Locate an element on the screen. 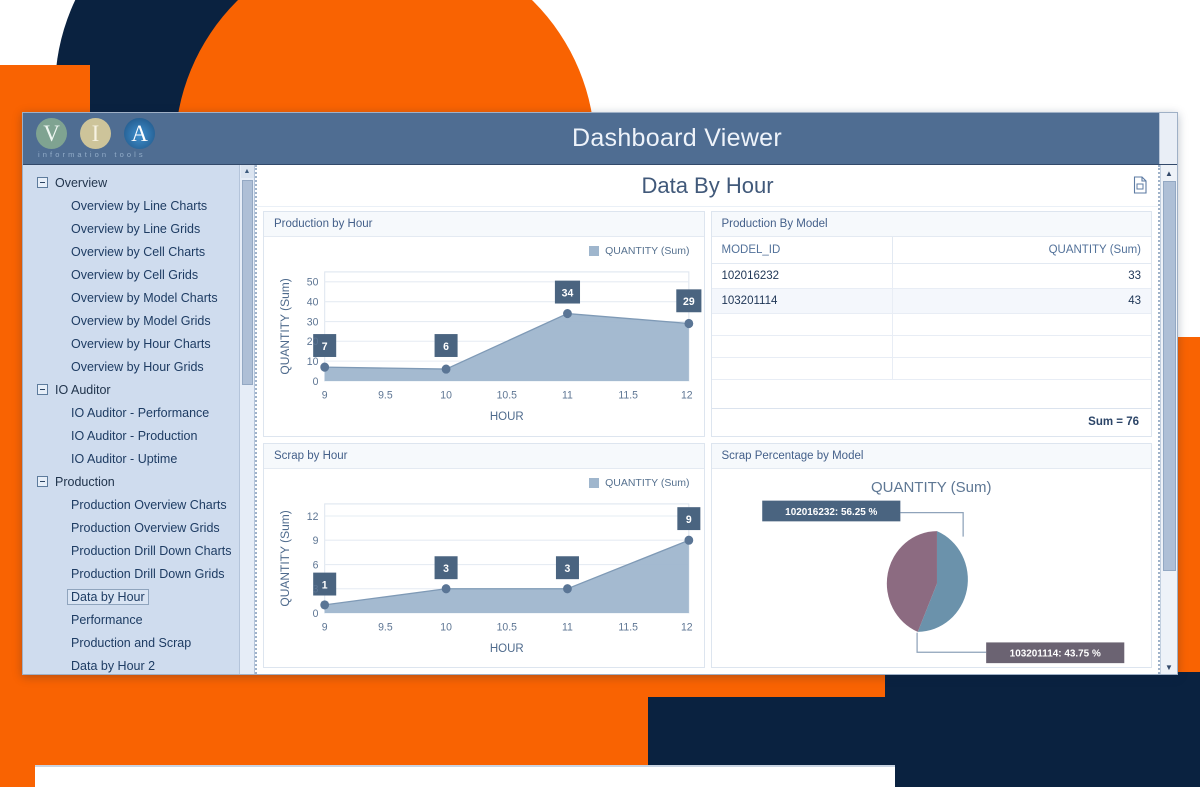  column-header-model-id: MODEL_ID is located at coordinates (802, 250).